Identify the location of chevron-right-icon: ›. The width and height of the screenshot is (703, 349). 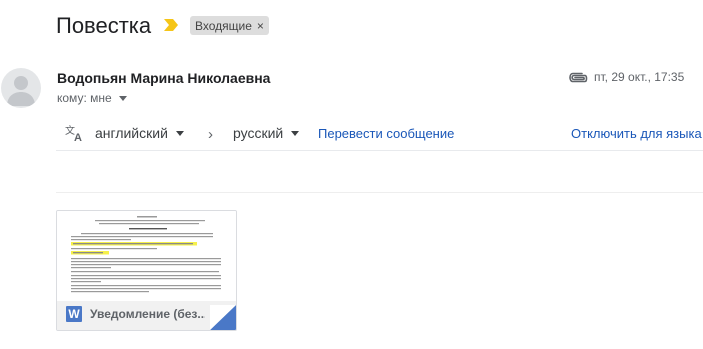
(210, 134).